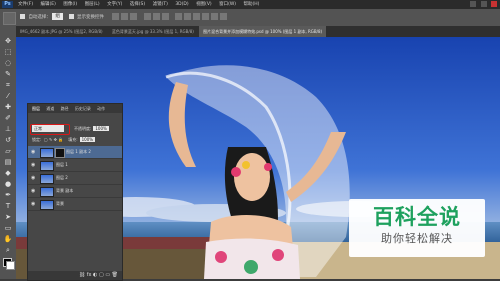 This screenshot has height=281, width=500. Describe the element at coordinates (125, 16) in the screenshot. I see `align-middle-icon` at that location.